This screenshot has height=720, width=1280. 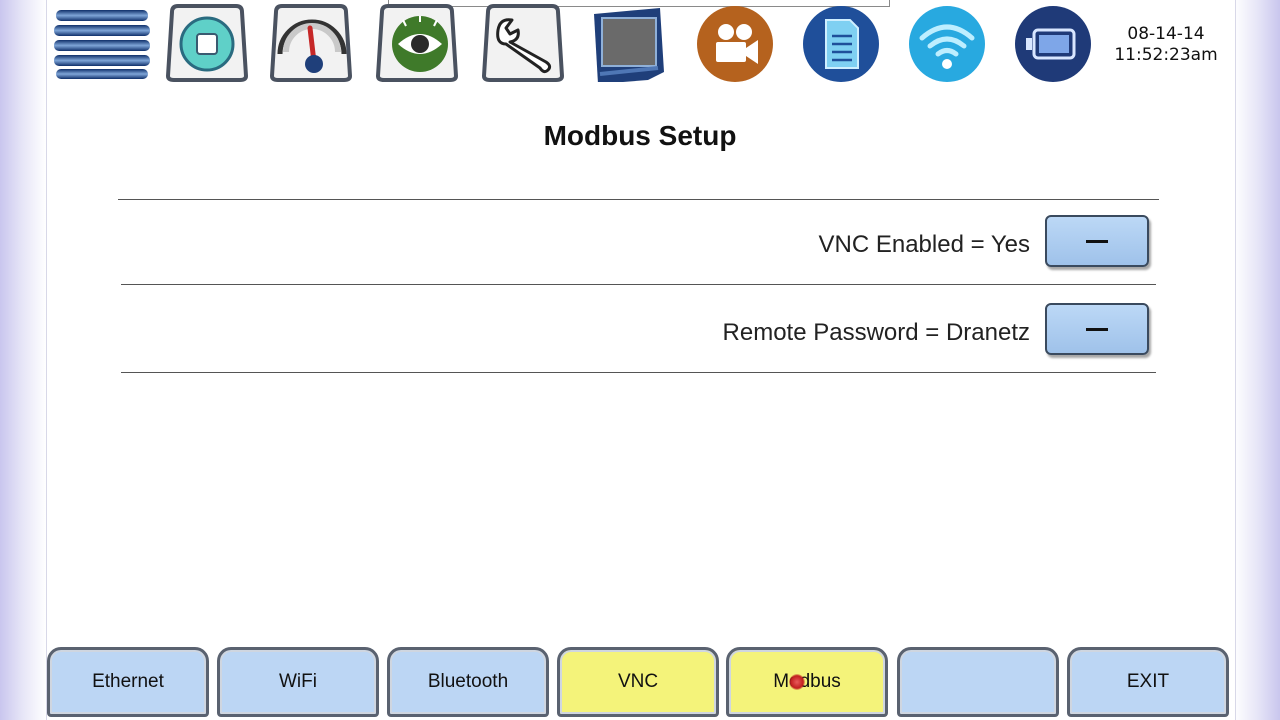 I want to click on battery-icon, so click(x=1053, y=43).